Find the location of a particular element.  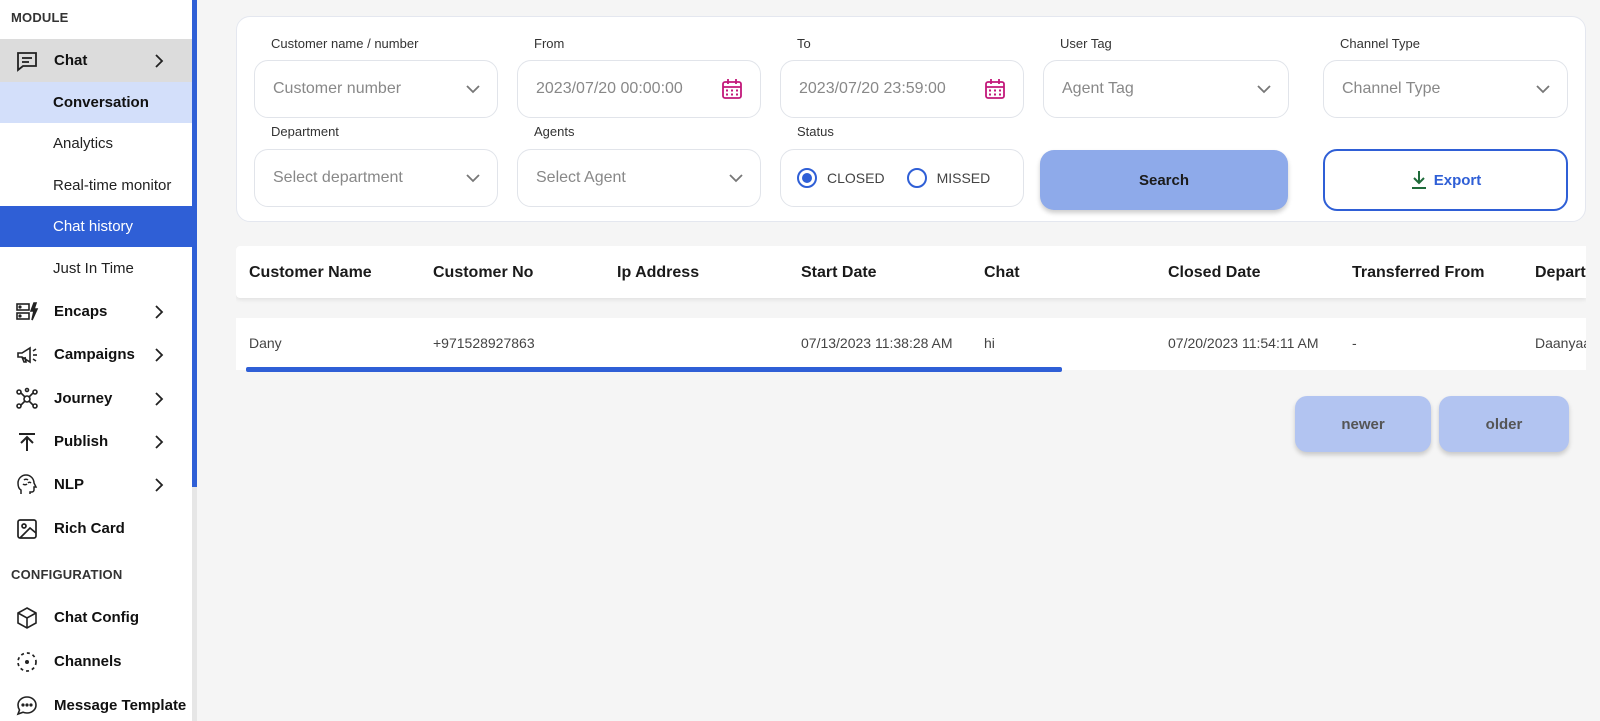

image-card-icon is located at coordinates (27, 528).